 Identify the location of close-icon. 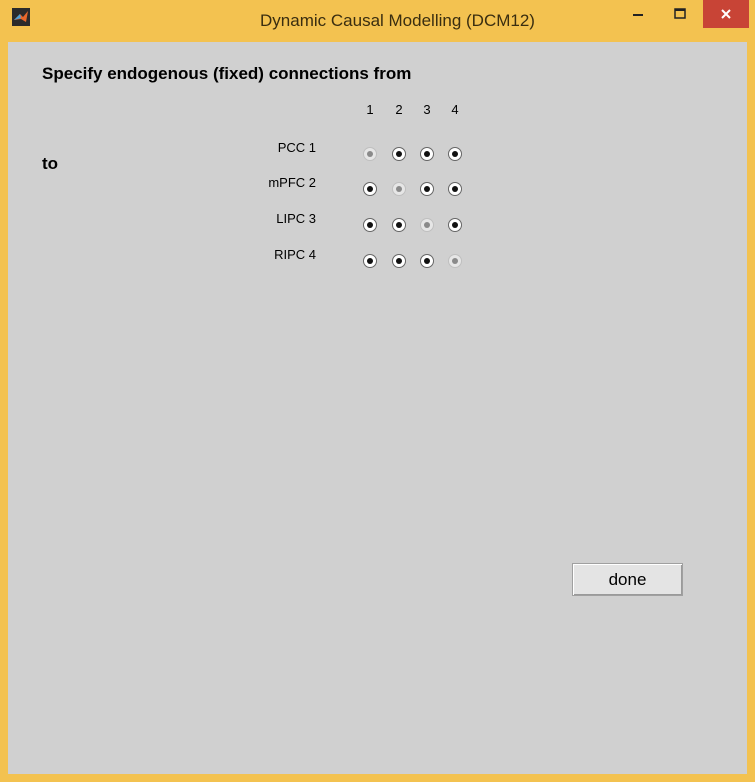
(726, 14).